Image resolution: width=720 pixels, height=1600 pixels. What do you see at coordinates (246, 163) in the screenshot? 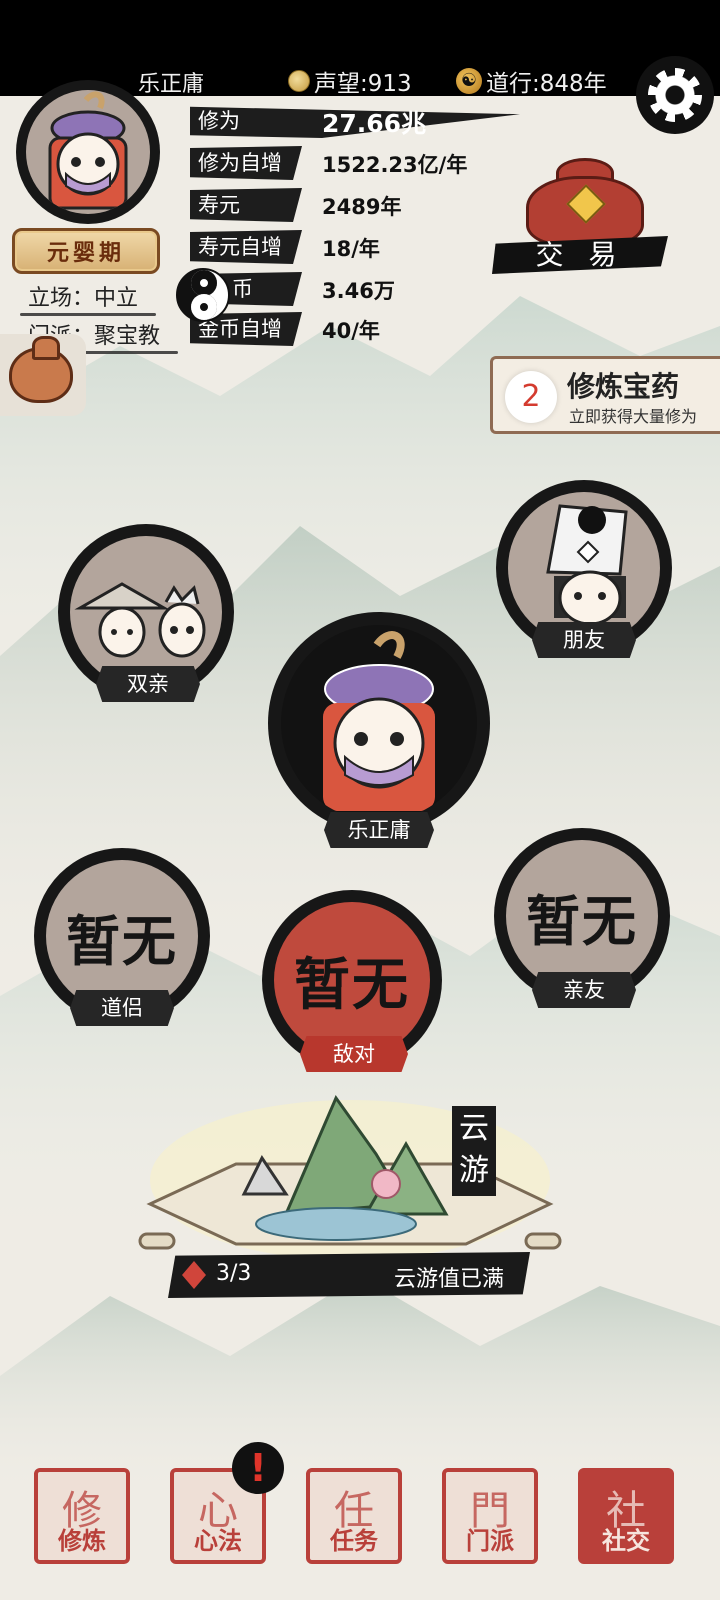
I see `stat-label: 修为自增` at bounding box center [246, 163].